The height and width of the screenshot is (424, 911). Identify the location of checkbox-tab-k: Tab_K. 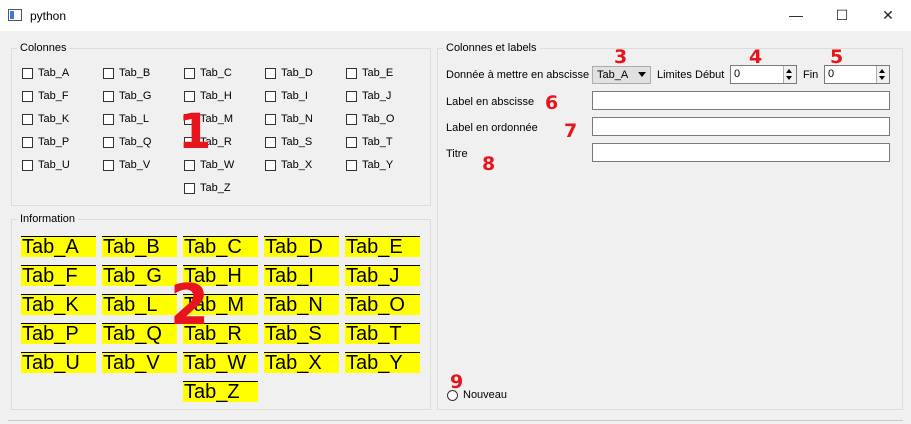
(45, 119).